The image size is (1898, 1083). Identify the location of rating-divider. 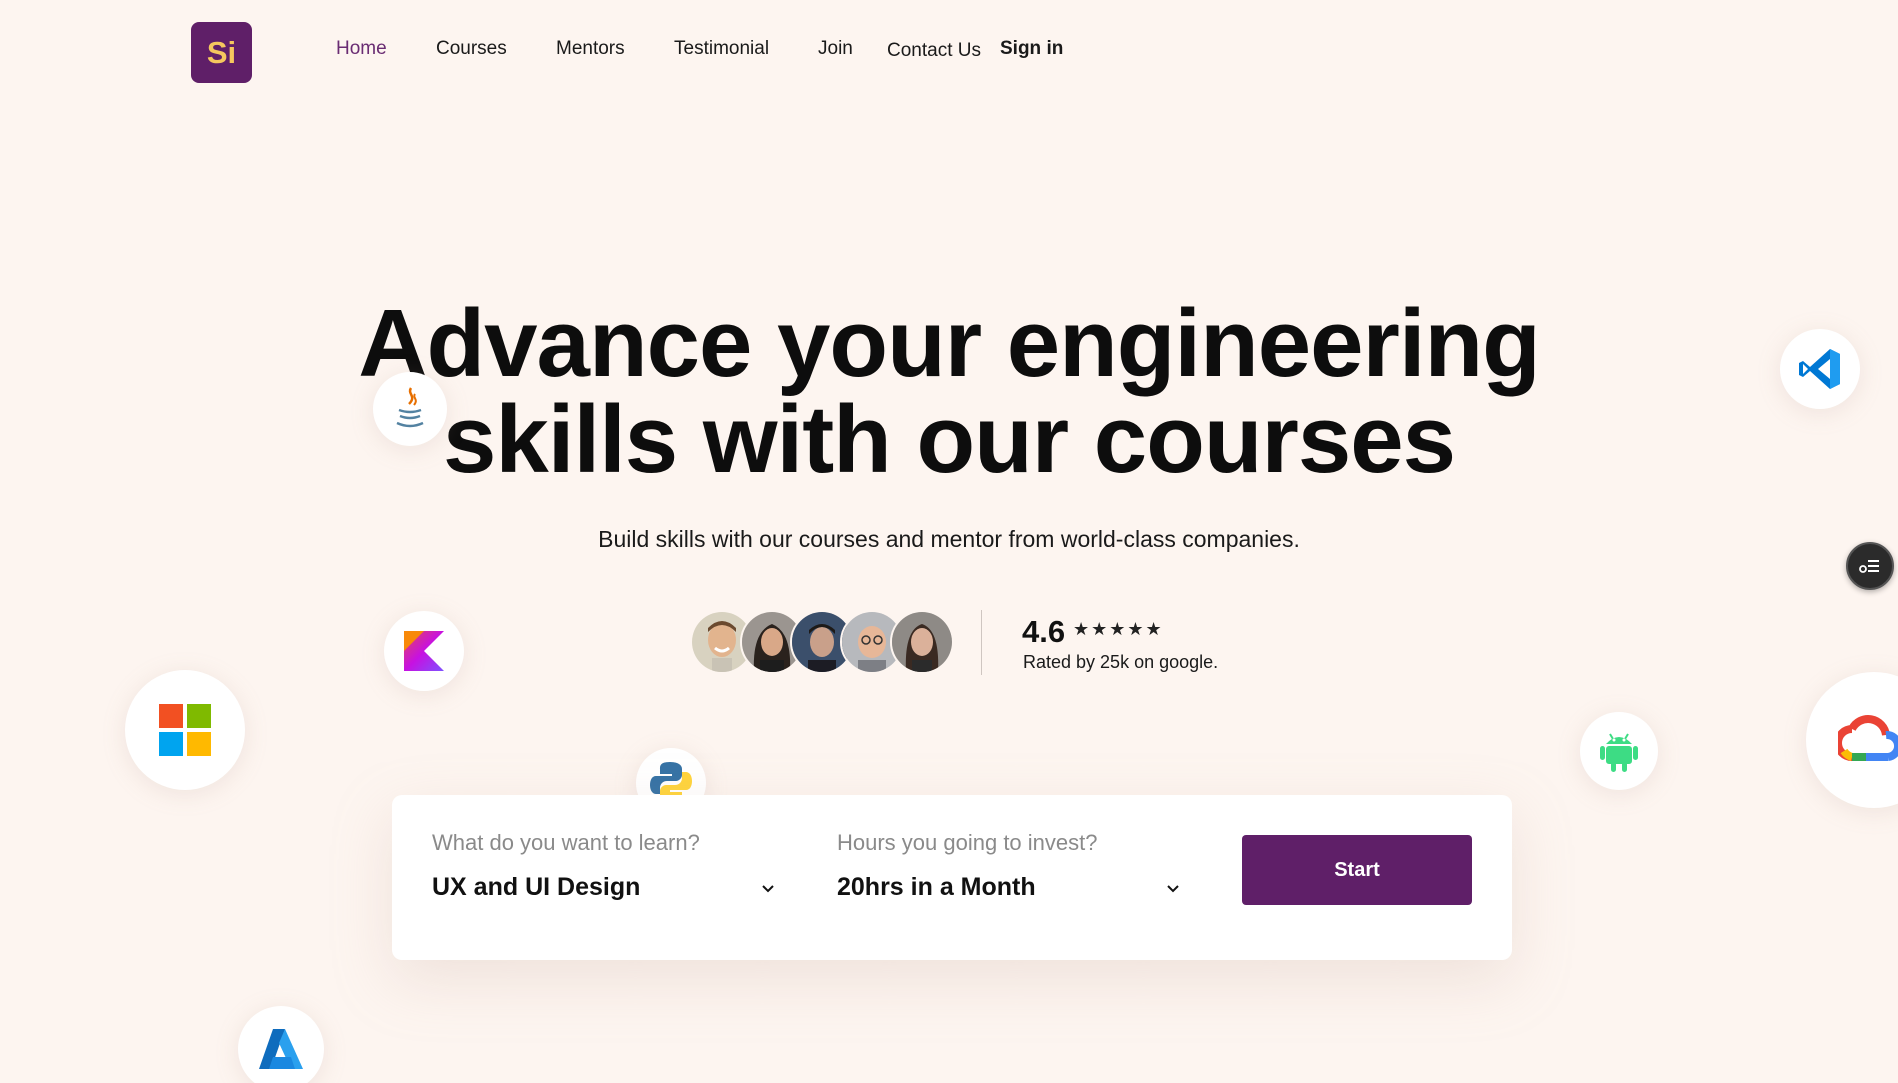
(981, 642).